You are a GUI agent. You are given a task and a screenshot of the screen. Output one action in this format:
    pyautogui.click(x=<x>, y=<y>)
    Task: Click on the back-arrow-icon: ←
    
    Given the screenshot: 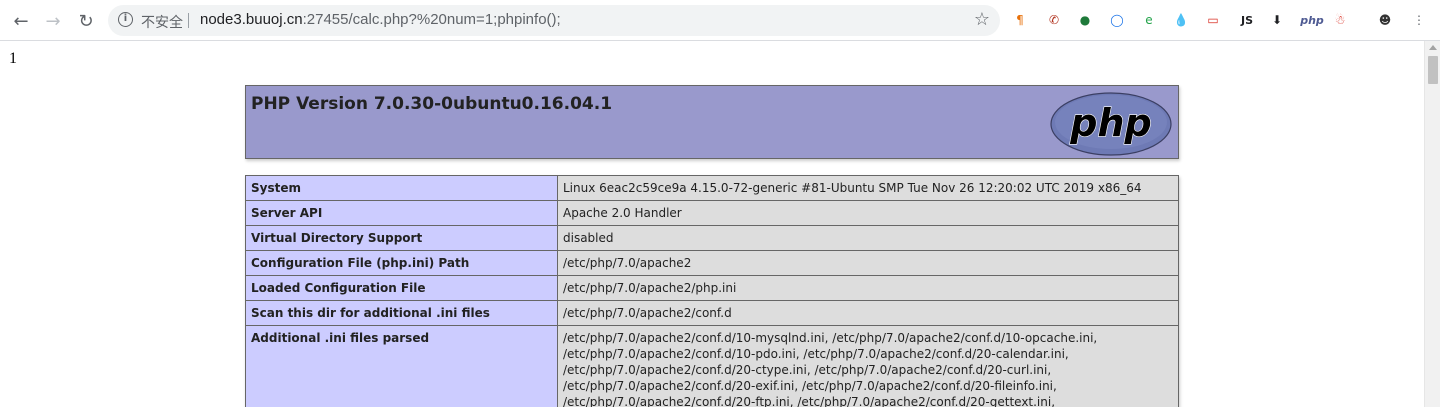 What is the action you would take?
    pyautogui.click(x=21, y=21)
    